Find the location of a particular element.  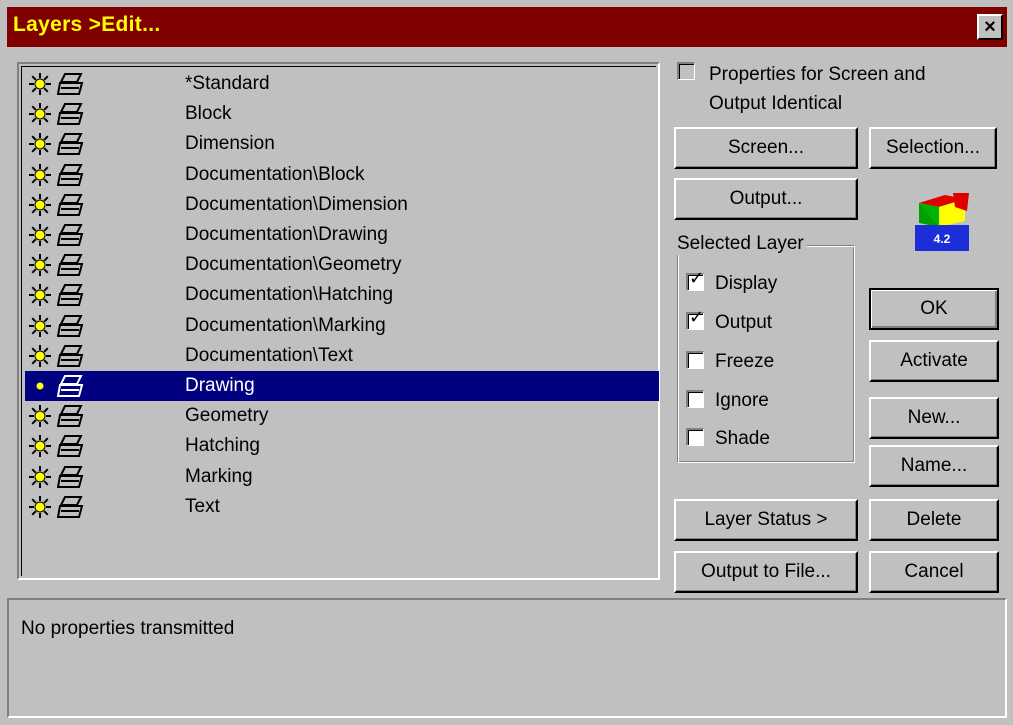

layer-name: Documentation\Geometry is located at coordinates (293, 264).